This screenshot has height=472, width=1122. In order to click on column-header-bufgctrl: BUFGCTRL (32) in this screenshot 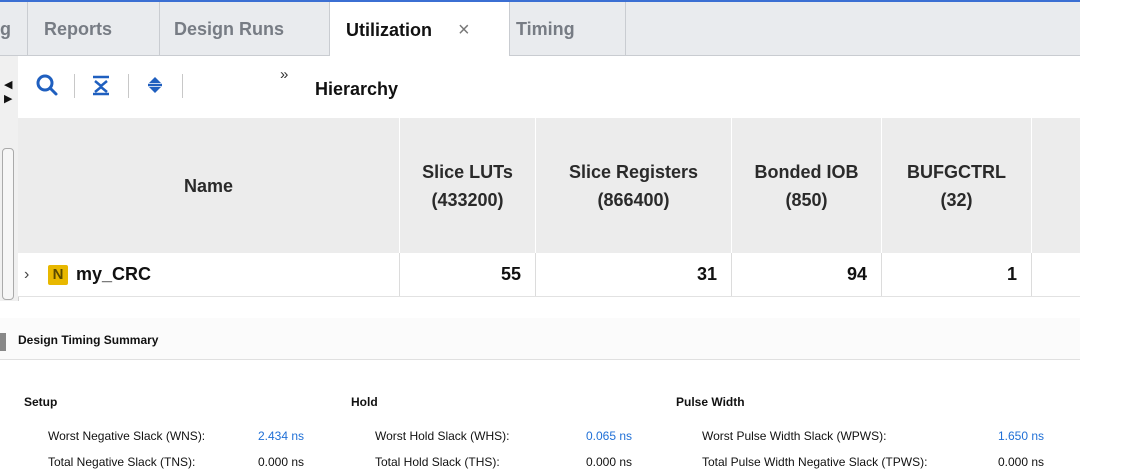, I will do `click(957, 185)`.